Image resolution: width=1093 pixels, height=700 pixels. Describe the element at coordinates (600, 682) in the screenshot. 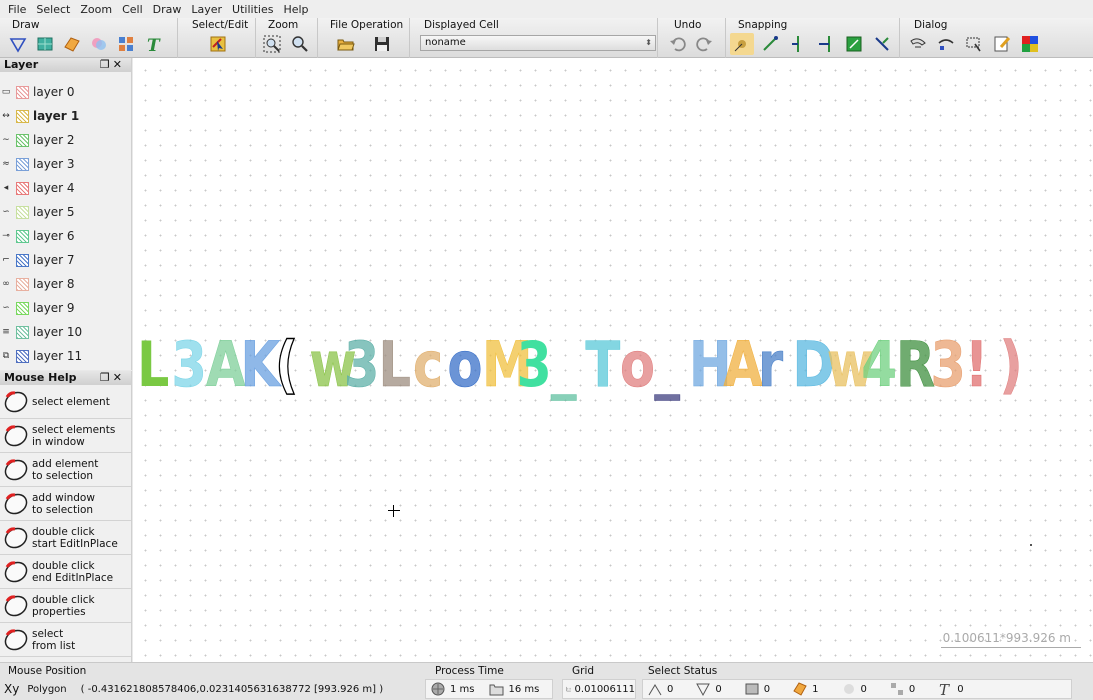

I see `grid-group: Grid 0.01006111` at that location.